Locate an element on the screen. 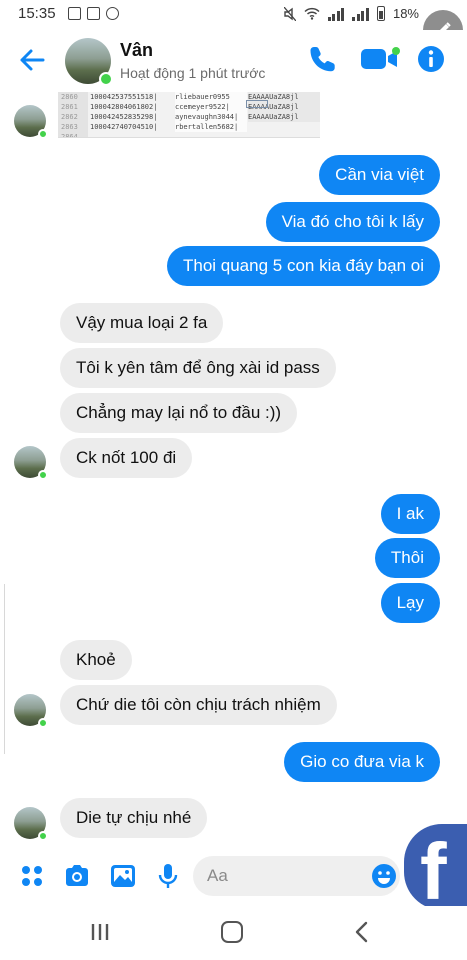 The height and width of the screenshot is (960, 467). status-bar: 15:35 18% is located at coordinates (233, 15).